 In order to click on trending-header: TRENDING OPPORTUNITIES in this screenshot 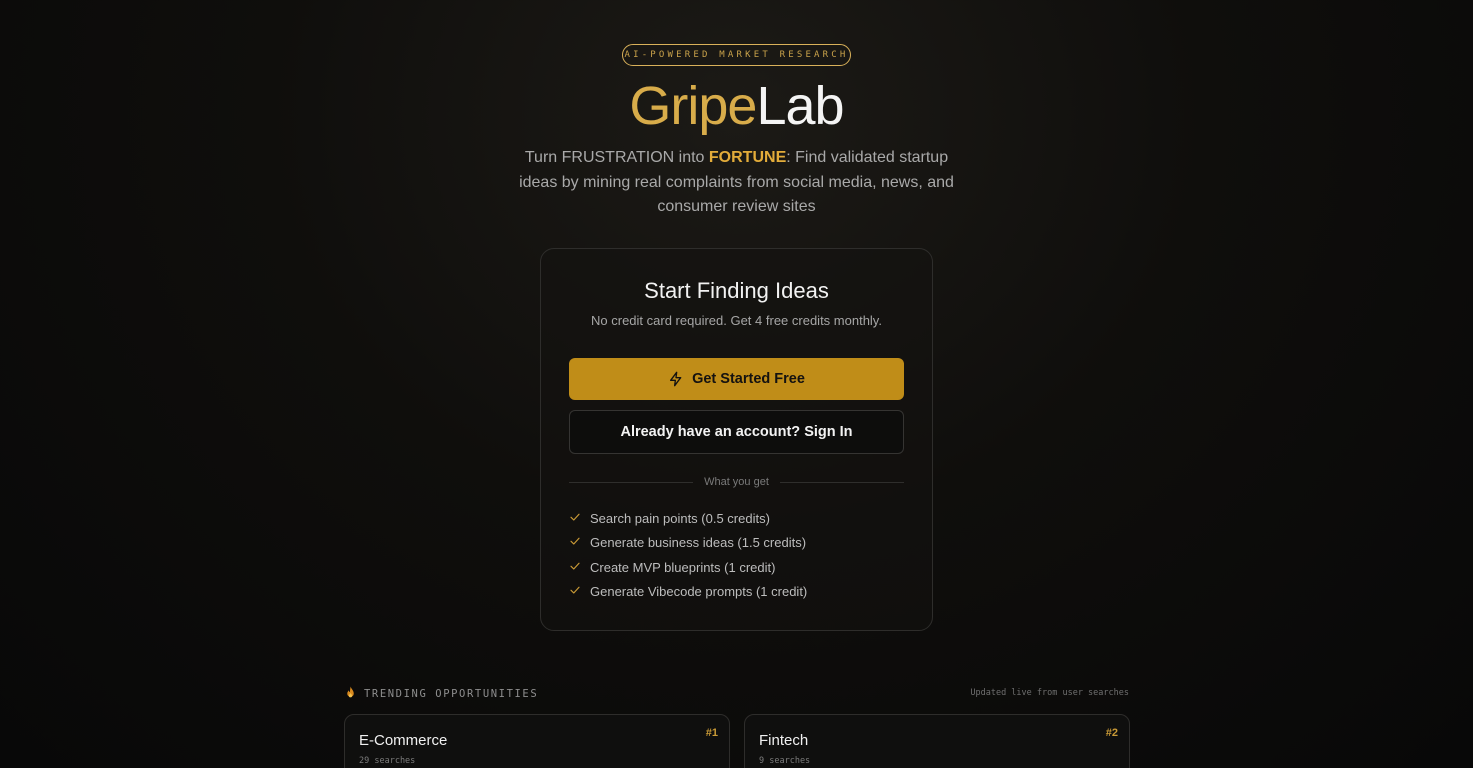, I will do `click(441, 694)`.